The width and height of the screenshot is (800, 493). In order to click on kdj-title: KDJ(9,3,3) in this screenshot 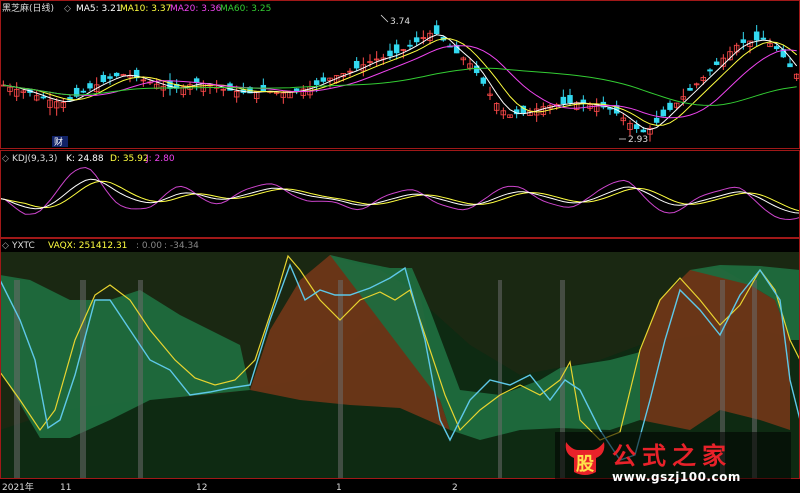, I will do `click(34, 159)`.